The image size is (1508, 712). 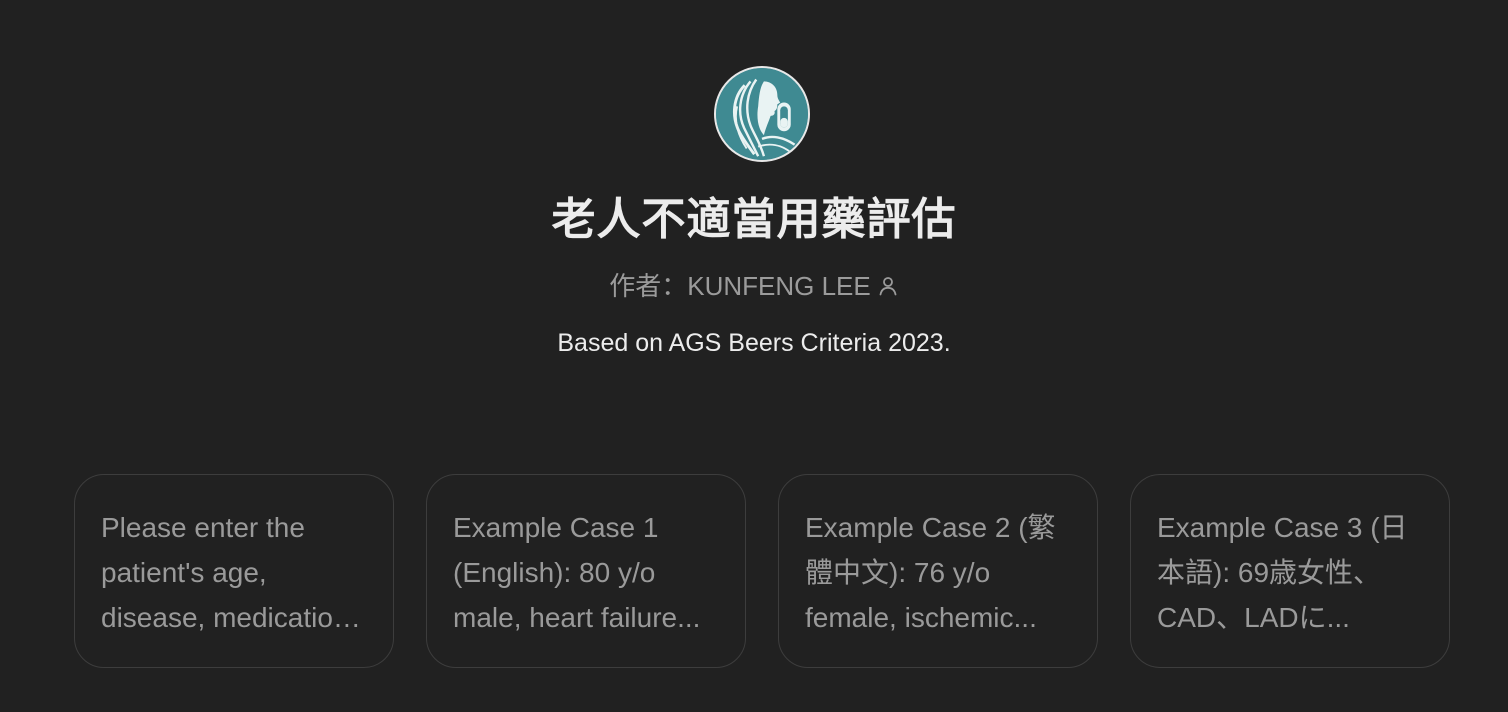 I want to click on person-icon, so click(x=888, y=283).